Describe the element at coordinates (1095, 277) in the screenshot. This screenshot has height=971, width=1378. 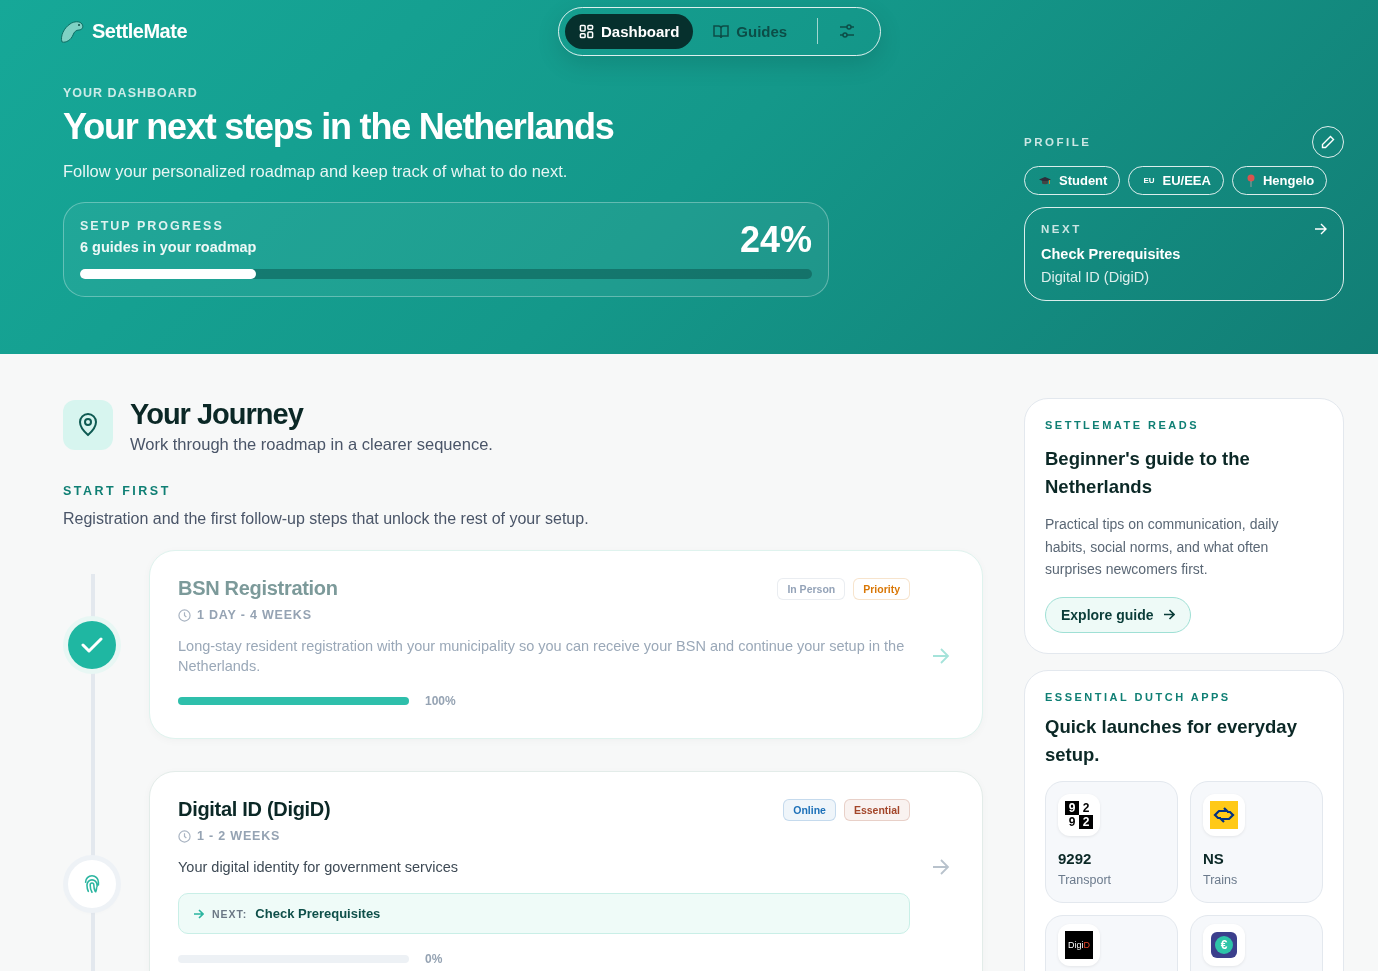
I see `next-step-guide: Digital ID (DigiD)` at that location.